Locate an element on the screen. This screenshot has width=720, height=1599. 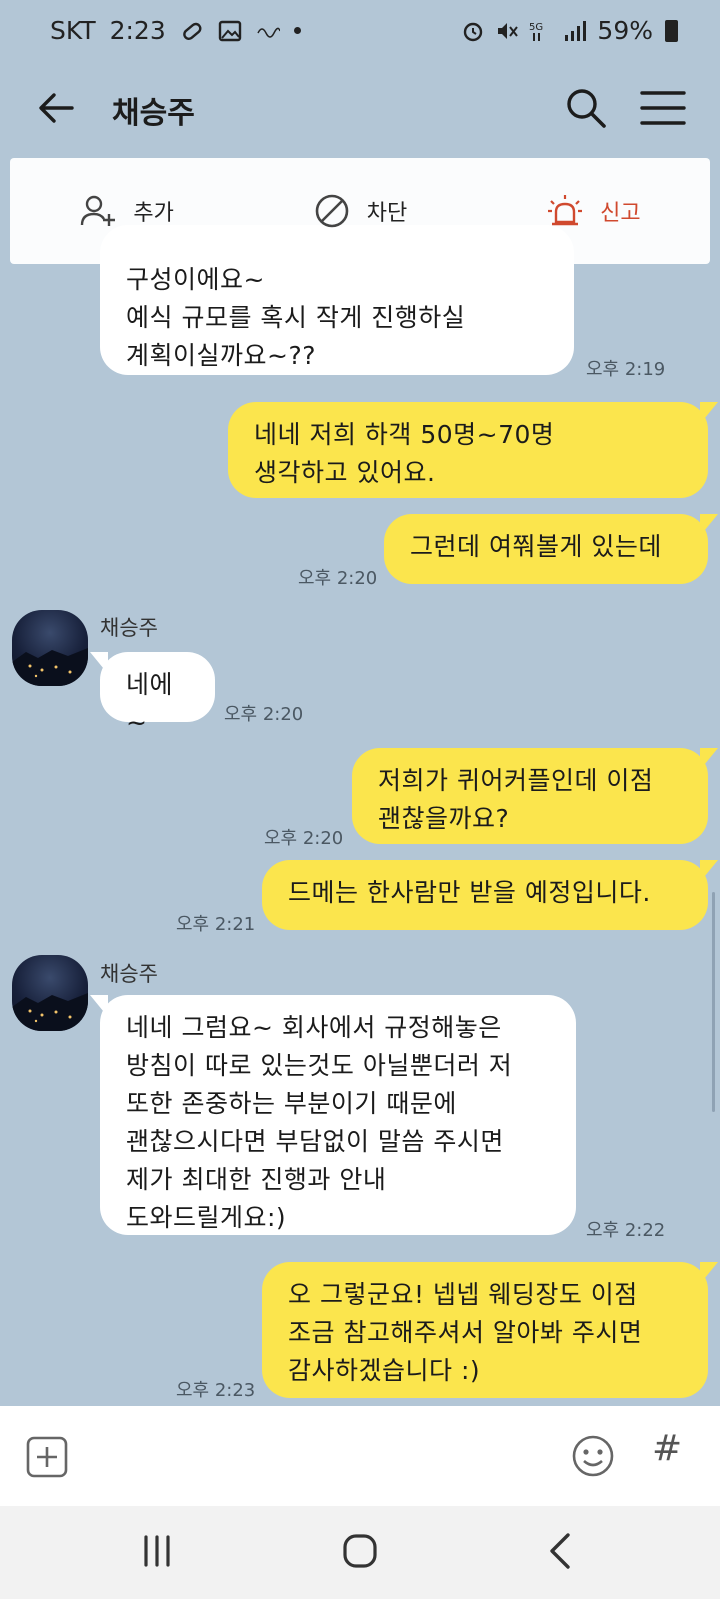
dot-icon is located at coordinates (297, 30).